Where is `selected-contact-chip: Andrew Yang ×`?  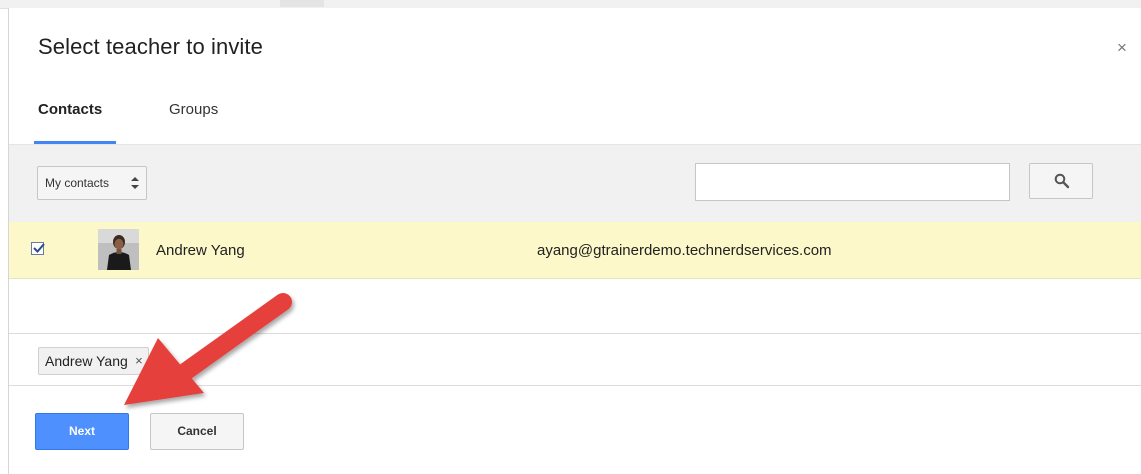 selected-contact-chip: Andrew Yang × is located at coordinates (93, 361).